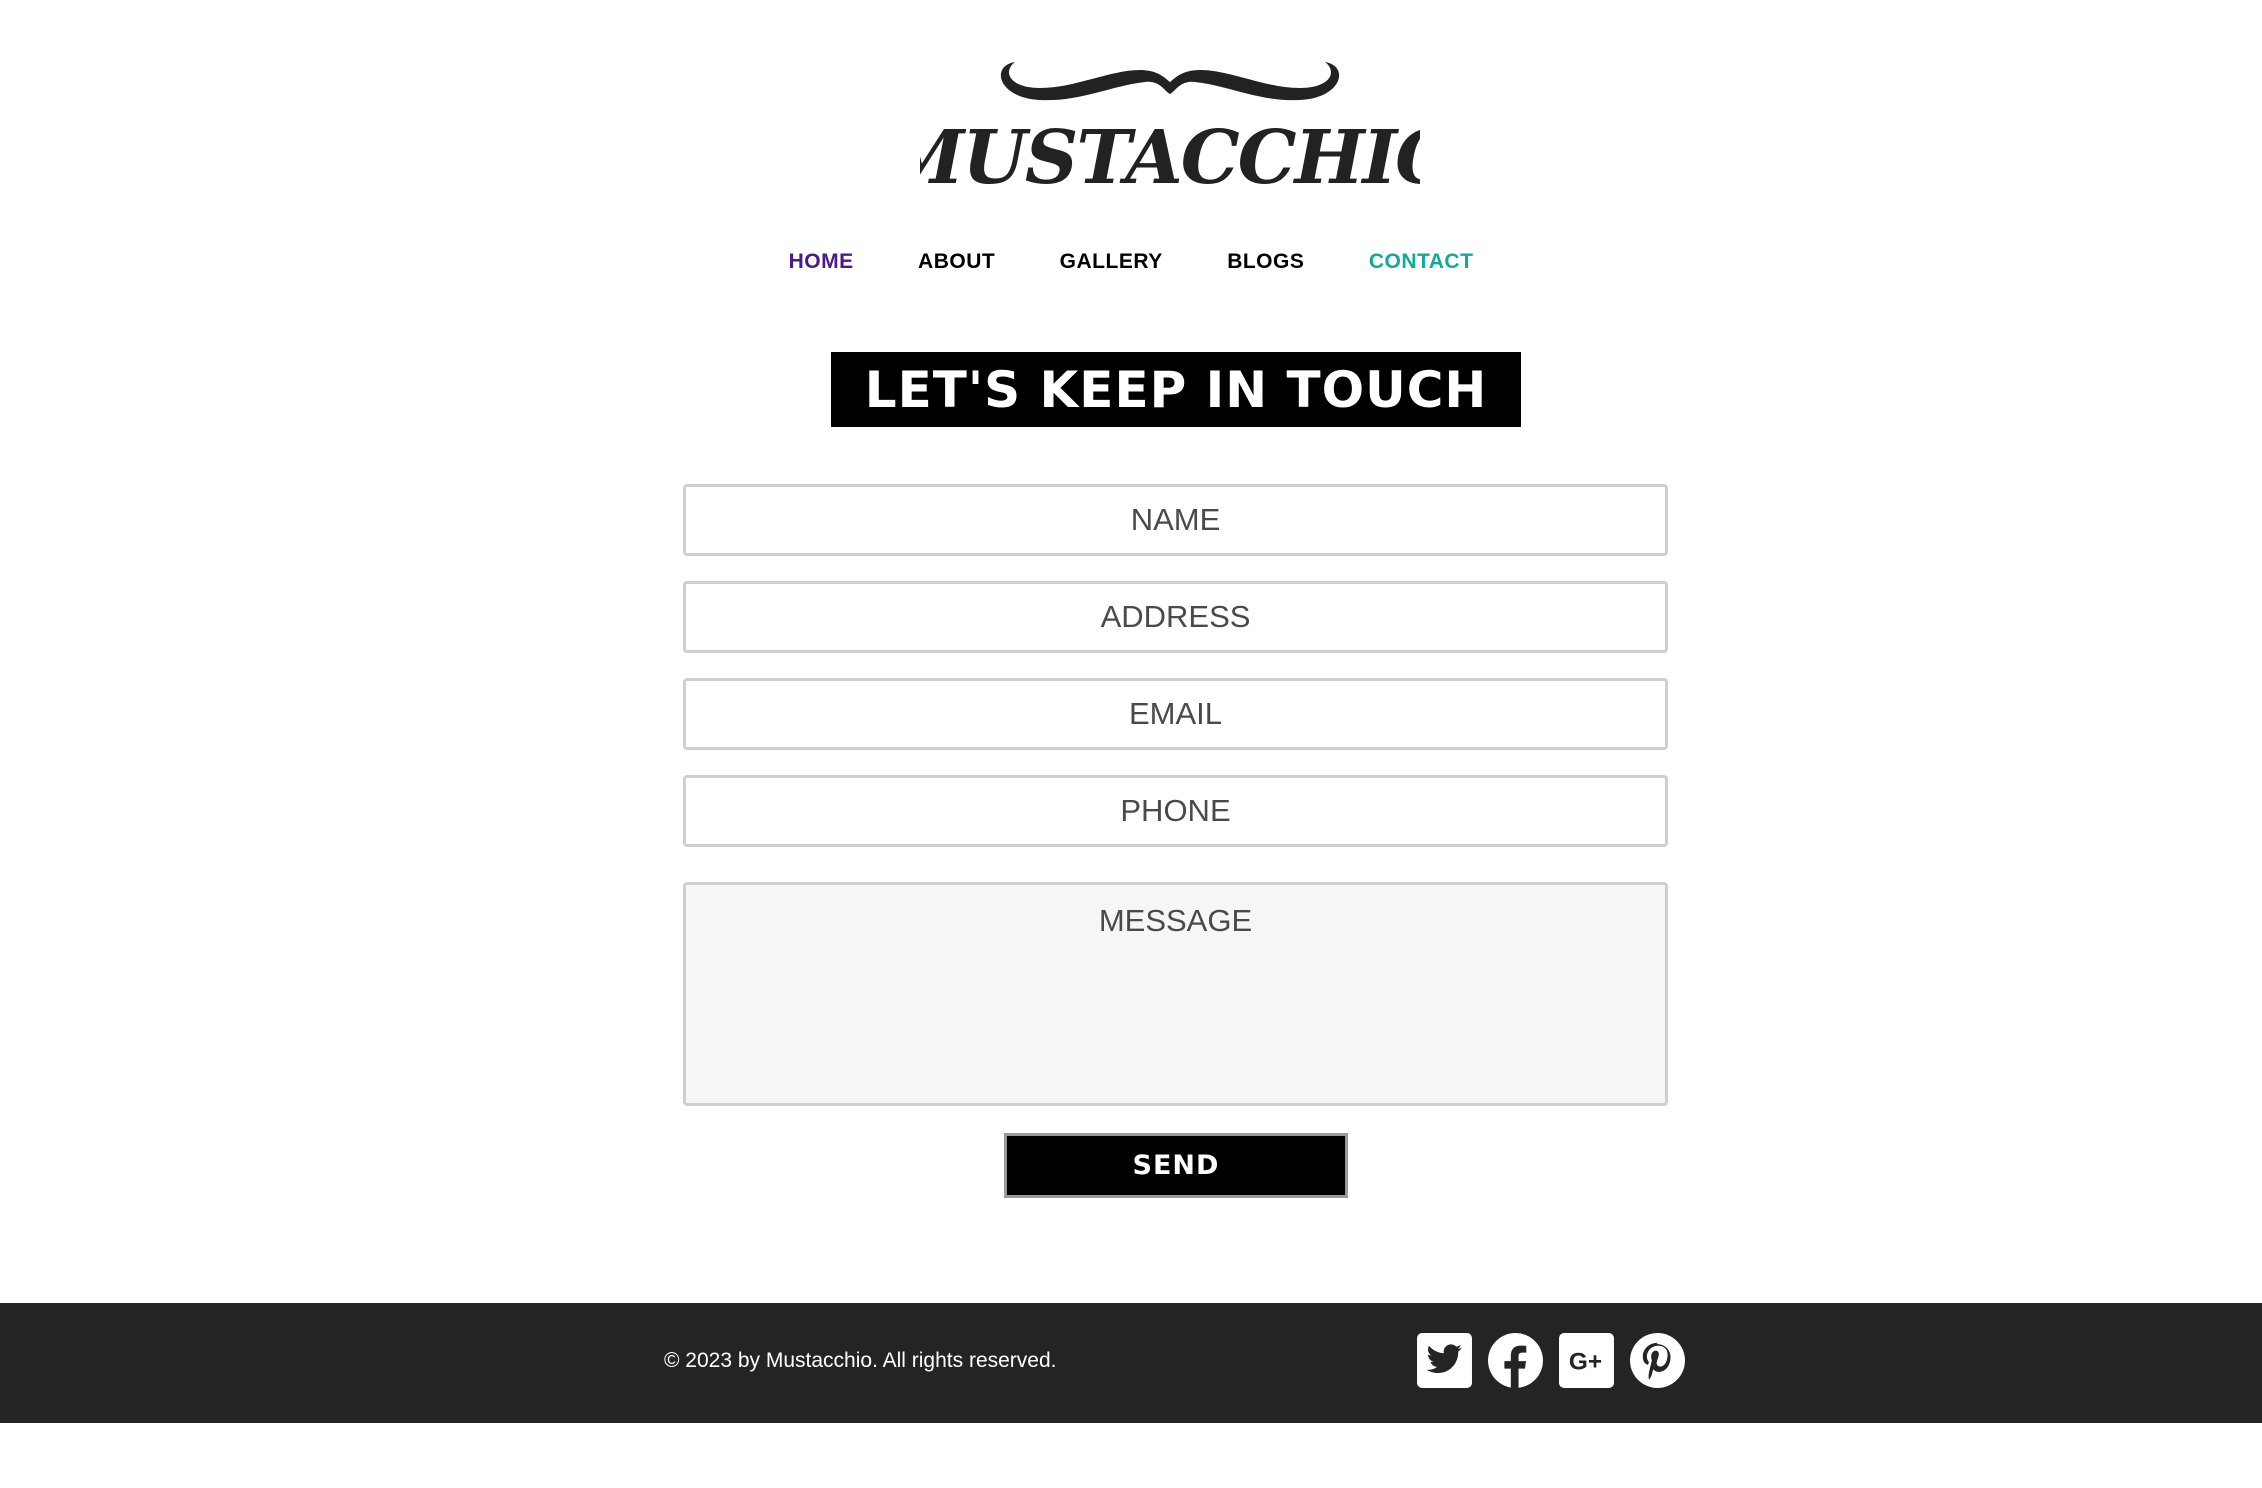  I want to click on phone-field, so click(1175, 811).